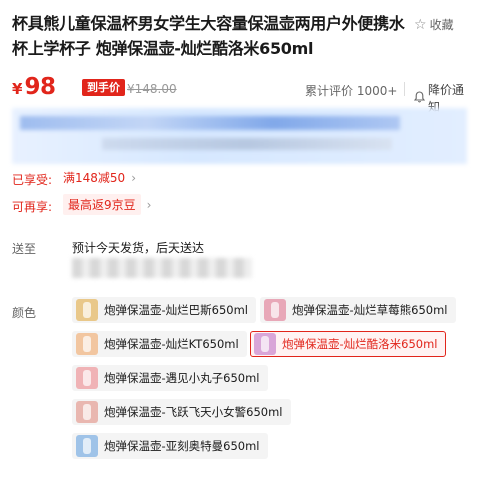 Image resolution: width=479 pixels, height=479 pixels. I want to click on color-option: 炮弹保温壶-亚刻奥特曼650ml, so click(170, 446).